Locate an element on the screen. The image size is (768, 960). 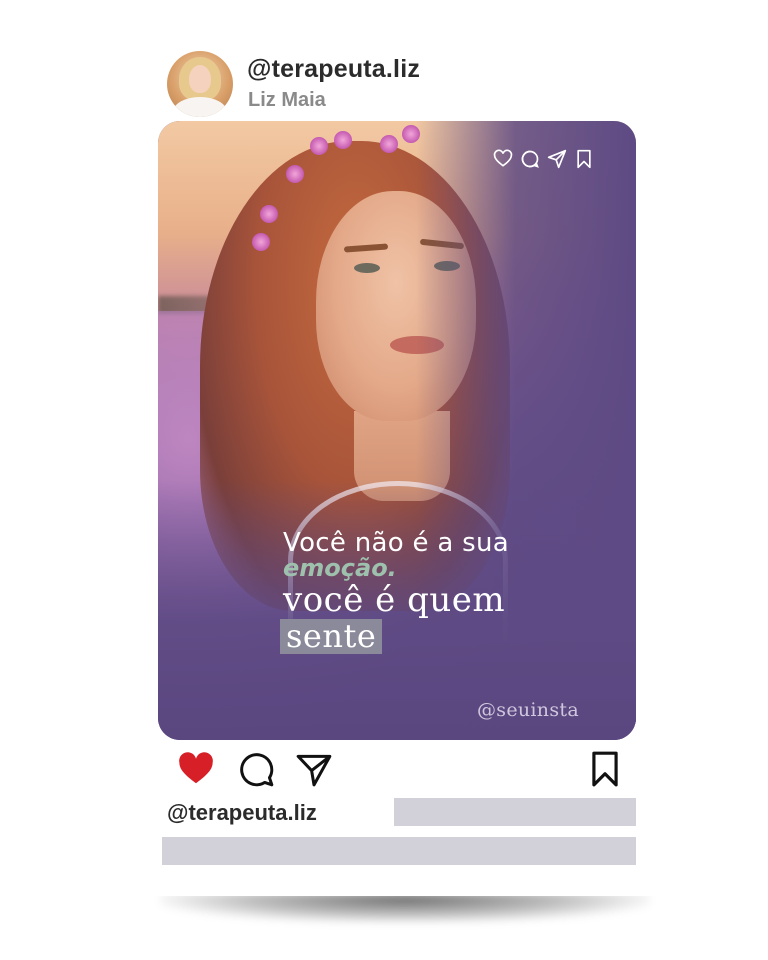
avatar-face is located at coordinates (200, 79).